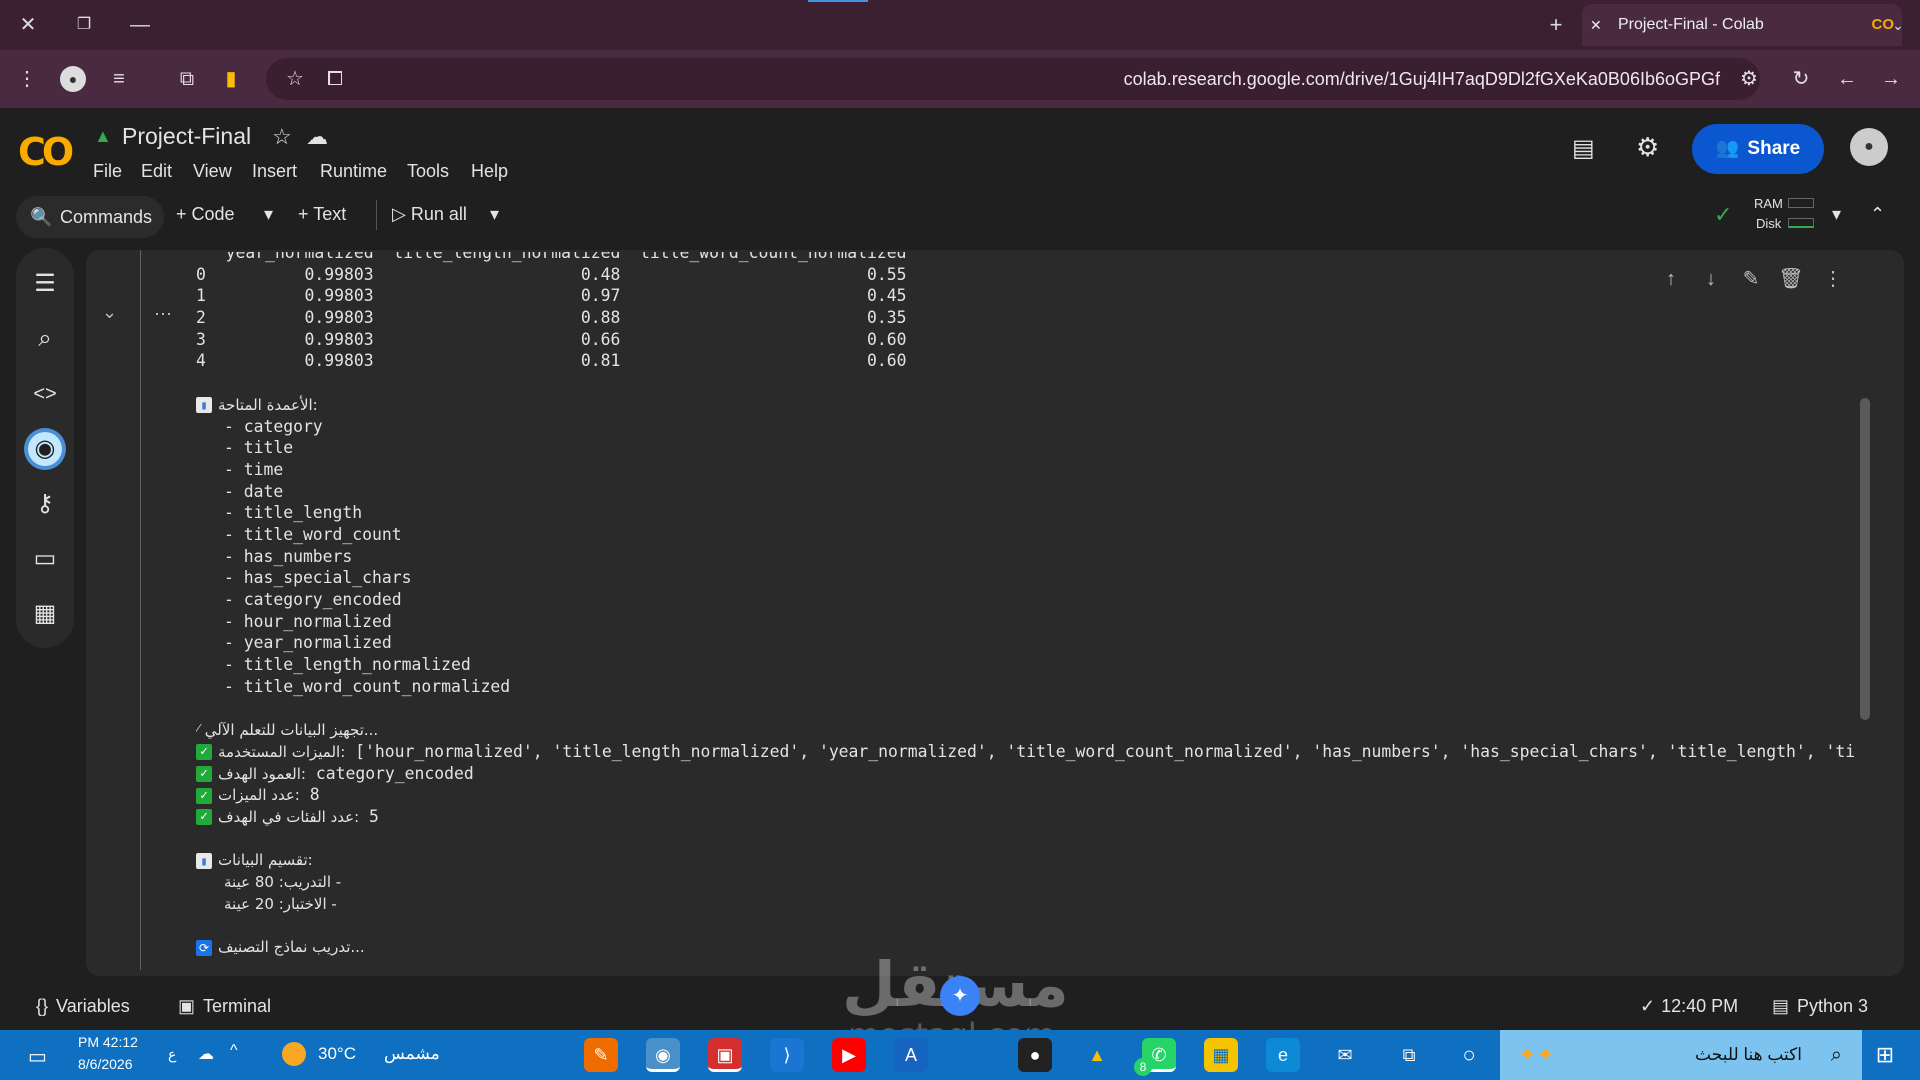  Describe the element at coordinates (83, 1006) in the screenshot. I see `variables-button: {} Variables` at that location.